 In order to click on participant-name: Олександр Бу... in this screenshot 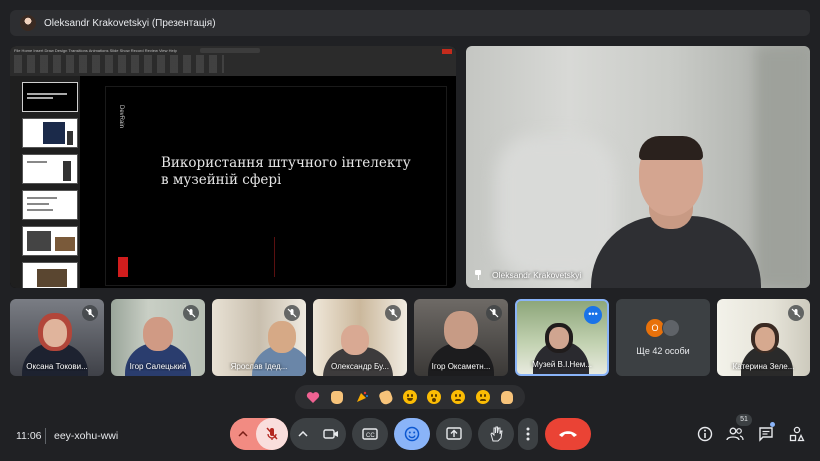, I will do `click(360, 366)`.